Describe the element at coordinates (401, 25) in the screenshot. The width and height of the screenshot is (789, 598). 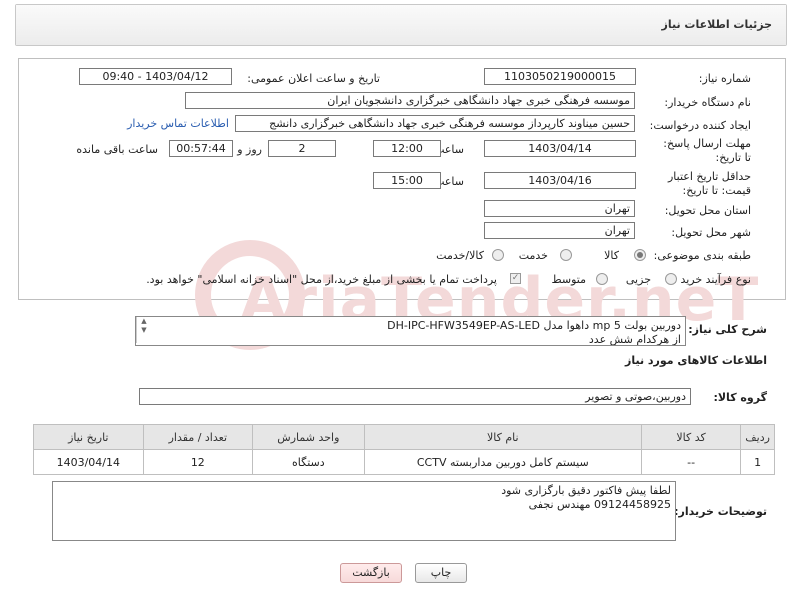
I see `header-bar: جزئیات اطلاعات نیاز` at that location.